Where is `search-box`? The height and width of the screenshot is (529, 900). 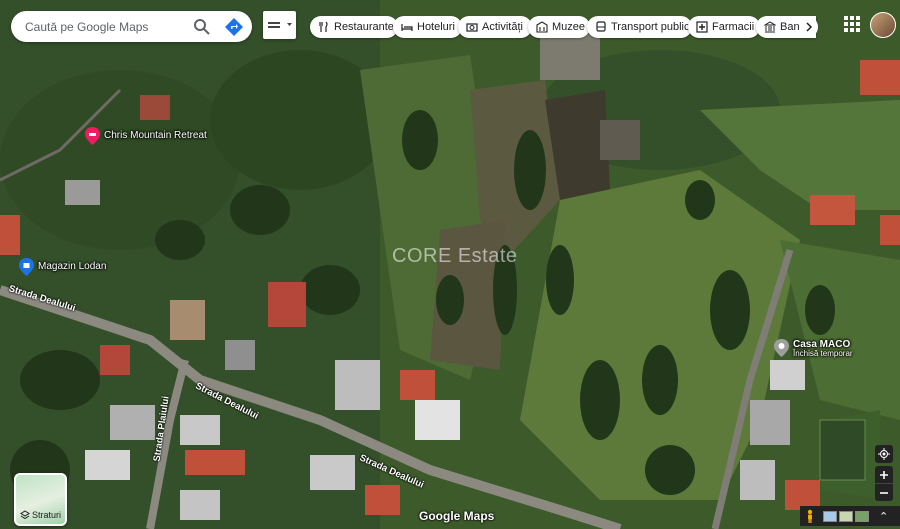 search-box is located at coordinates (131, 26).